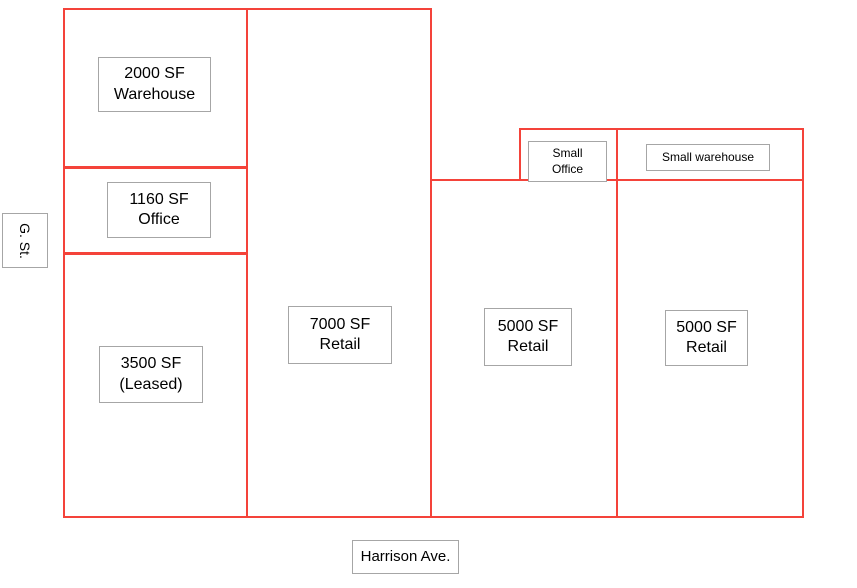 This screenshot has width=857, height=588. Describe the element at coordinates (340, 324) in the screenshot. I see `unit-label-area: 7000 SF` at that location.